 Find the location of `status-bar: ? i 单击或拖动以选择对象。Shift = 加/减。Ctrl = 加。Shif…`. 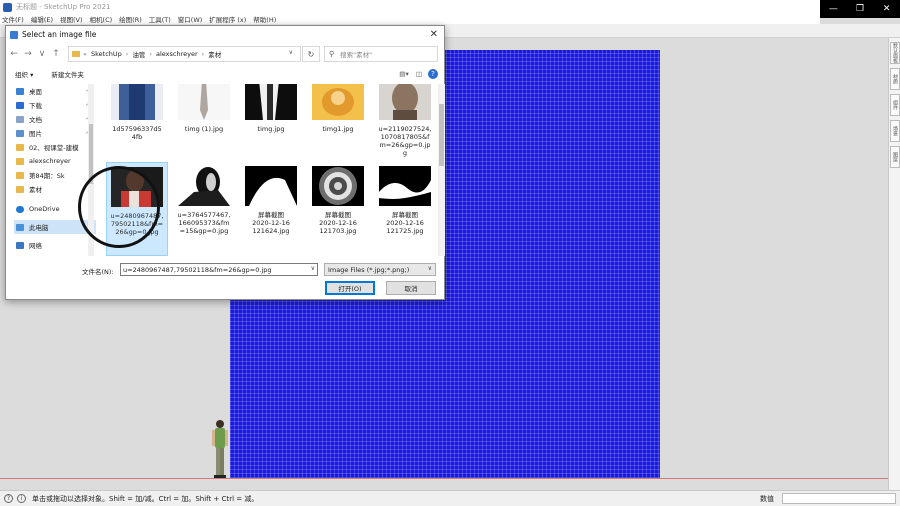

status-bar: ? i 单击或拖动以选择对象。Shift = 加/减。Ctrl = 加。Shif… is located at coordinates (450, 498).